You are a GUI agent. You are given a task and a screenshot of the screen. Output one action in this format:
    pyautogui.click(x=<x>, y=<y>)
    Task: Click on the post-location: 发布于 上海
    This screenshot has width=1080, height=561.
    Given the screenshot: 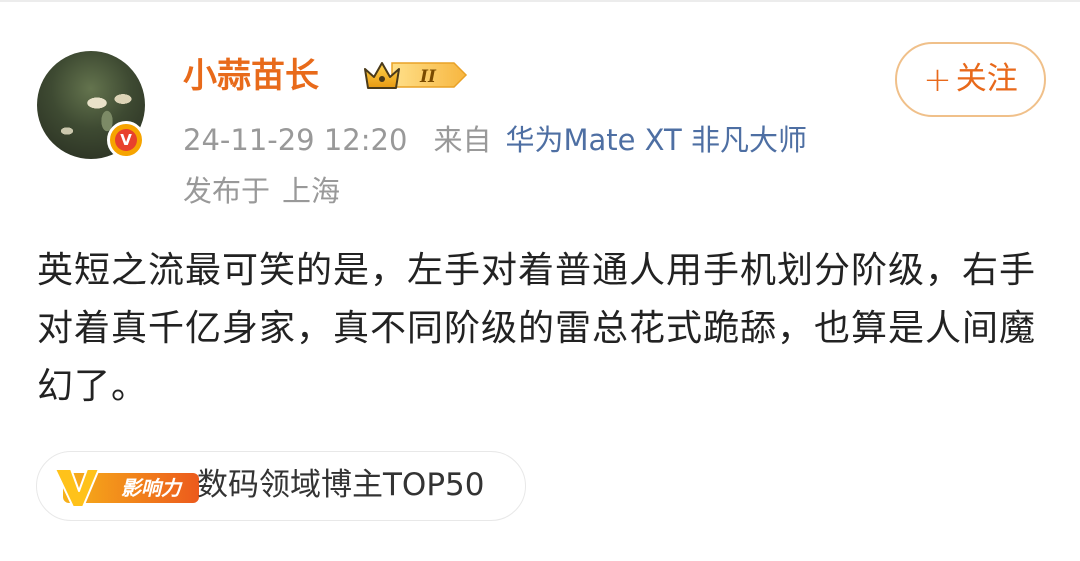 What is the action you would take?
    pyautogui.click(x=261, y=191)
    